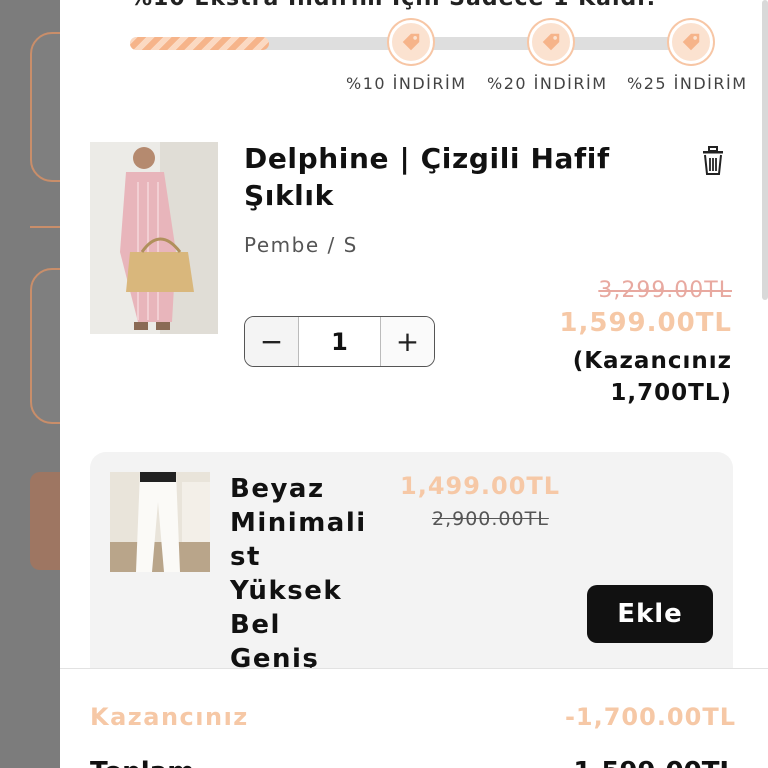  Describe the element at coordinates (654, 762) in the screenshot. I see `summary-total-value: 1,599.00TL` at that location.